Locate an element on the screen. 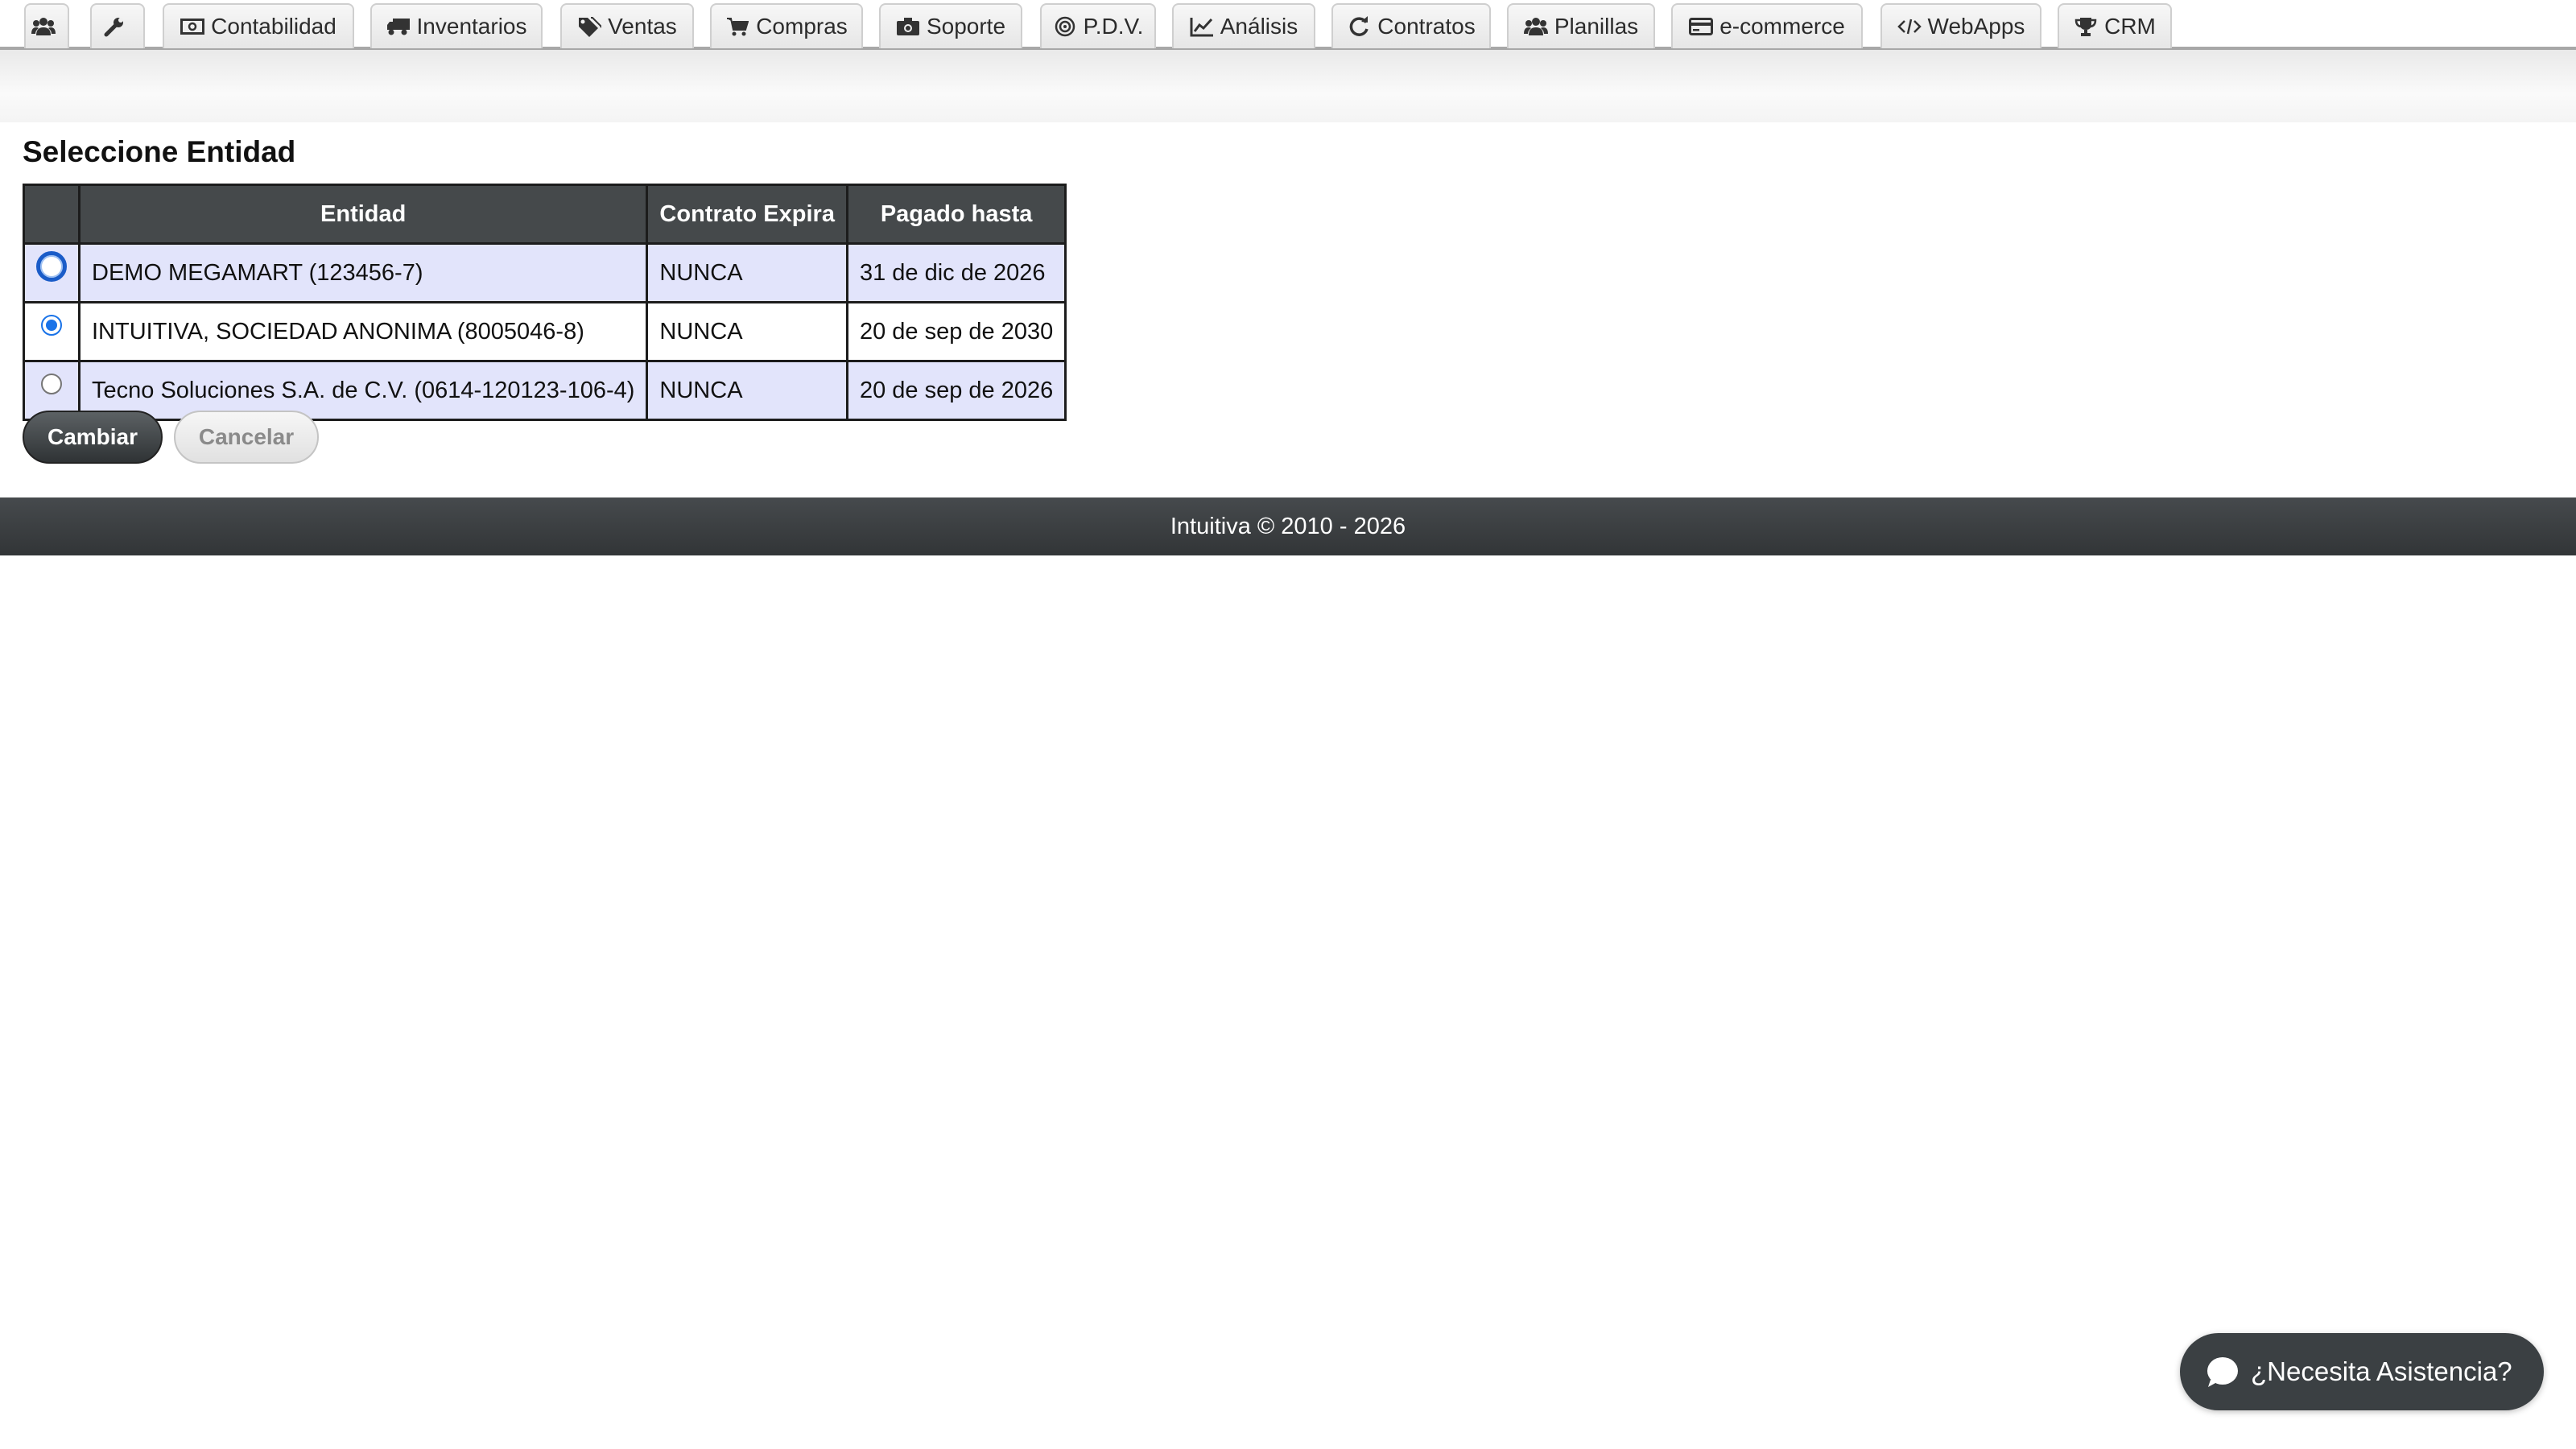  tab-contratos: Contratos is located at coordinates (1411, 25).